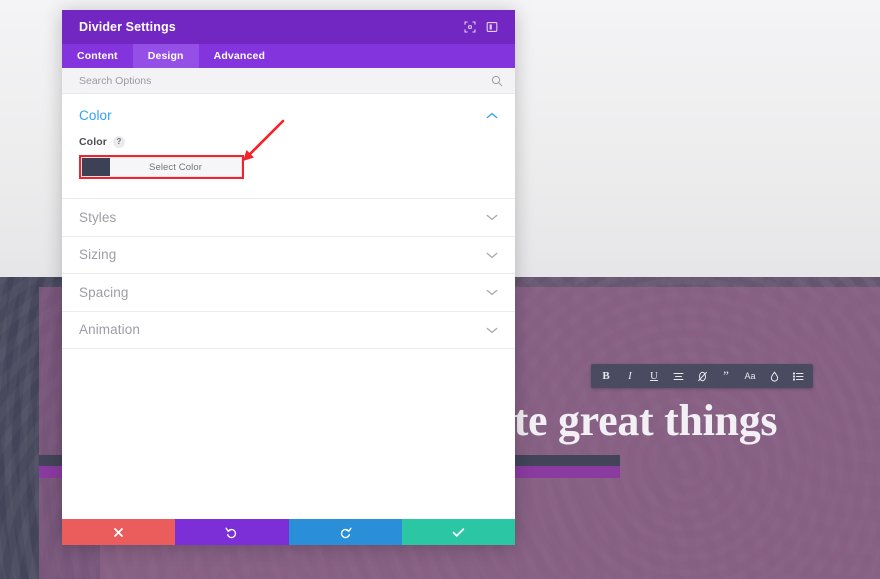 This screenshot has height=579, width=880. What do you see at coordinates (175, 167) in the screenshot?
I see `select-color-button: Select Color` at bounding box center [175, 167].